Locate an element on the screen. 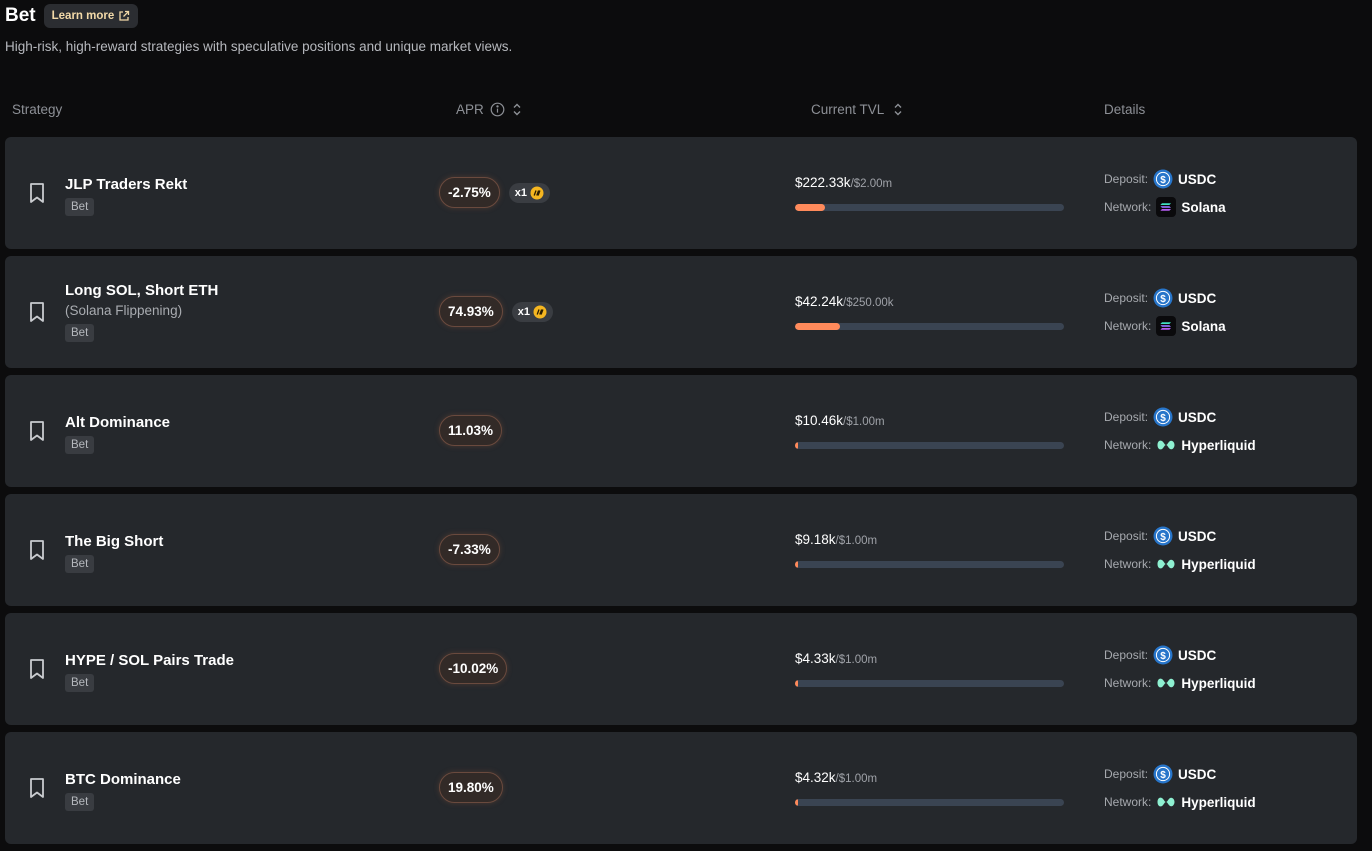 The height and width of the screenshot is (851, 1372). tvl-cell: $10.46k/$1.00m is located at coordinates (930, 431).